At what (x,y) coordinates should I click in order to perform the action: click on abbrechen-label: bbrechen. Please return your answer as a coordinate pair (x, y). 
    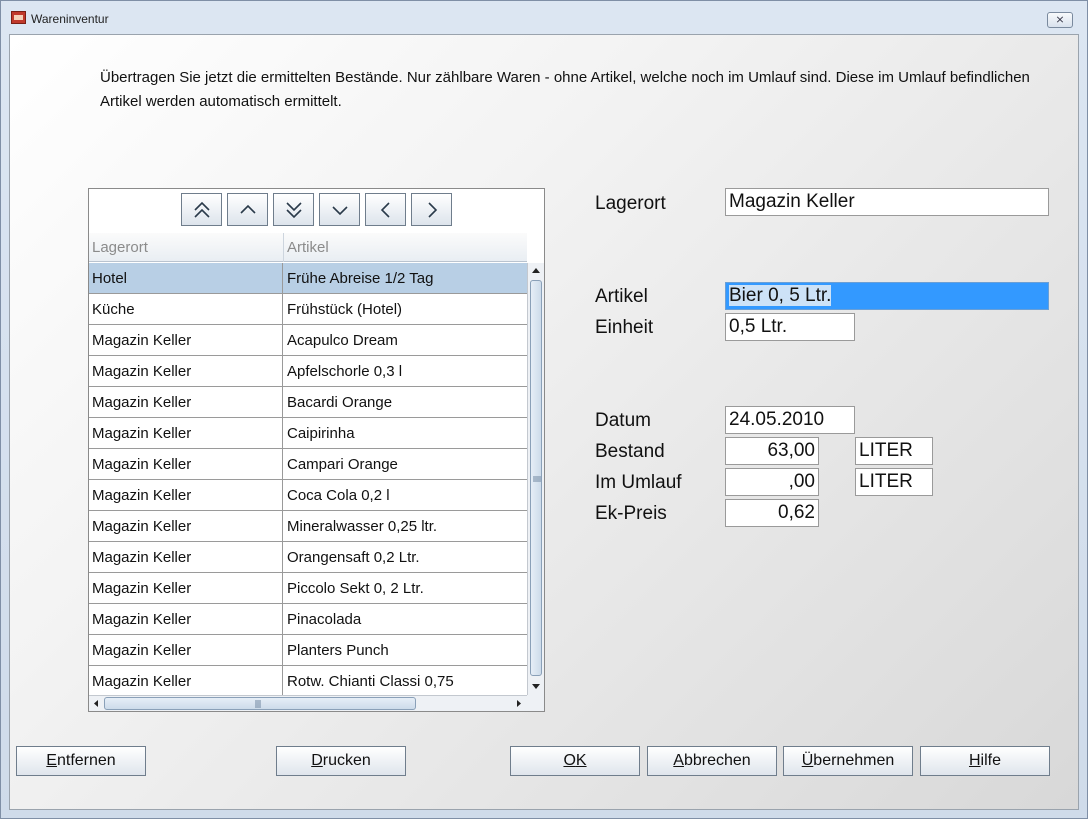
    Looking at the image, I should click on (717, 760).